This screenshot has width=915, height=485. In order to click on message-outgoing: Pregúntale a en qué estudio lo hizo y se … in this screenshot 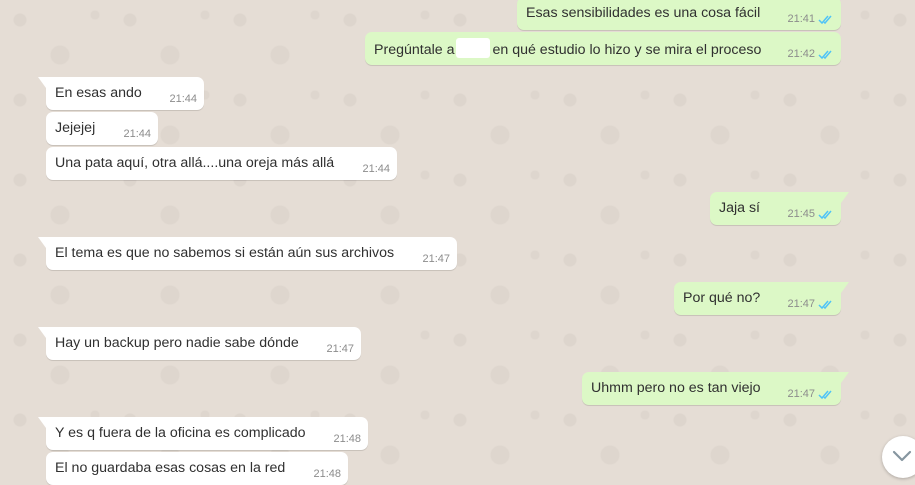, I will do `click(603, 48)`.